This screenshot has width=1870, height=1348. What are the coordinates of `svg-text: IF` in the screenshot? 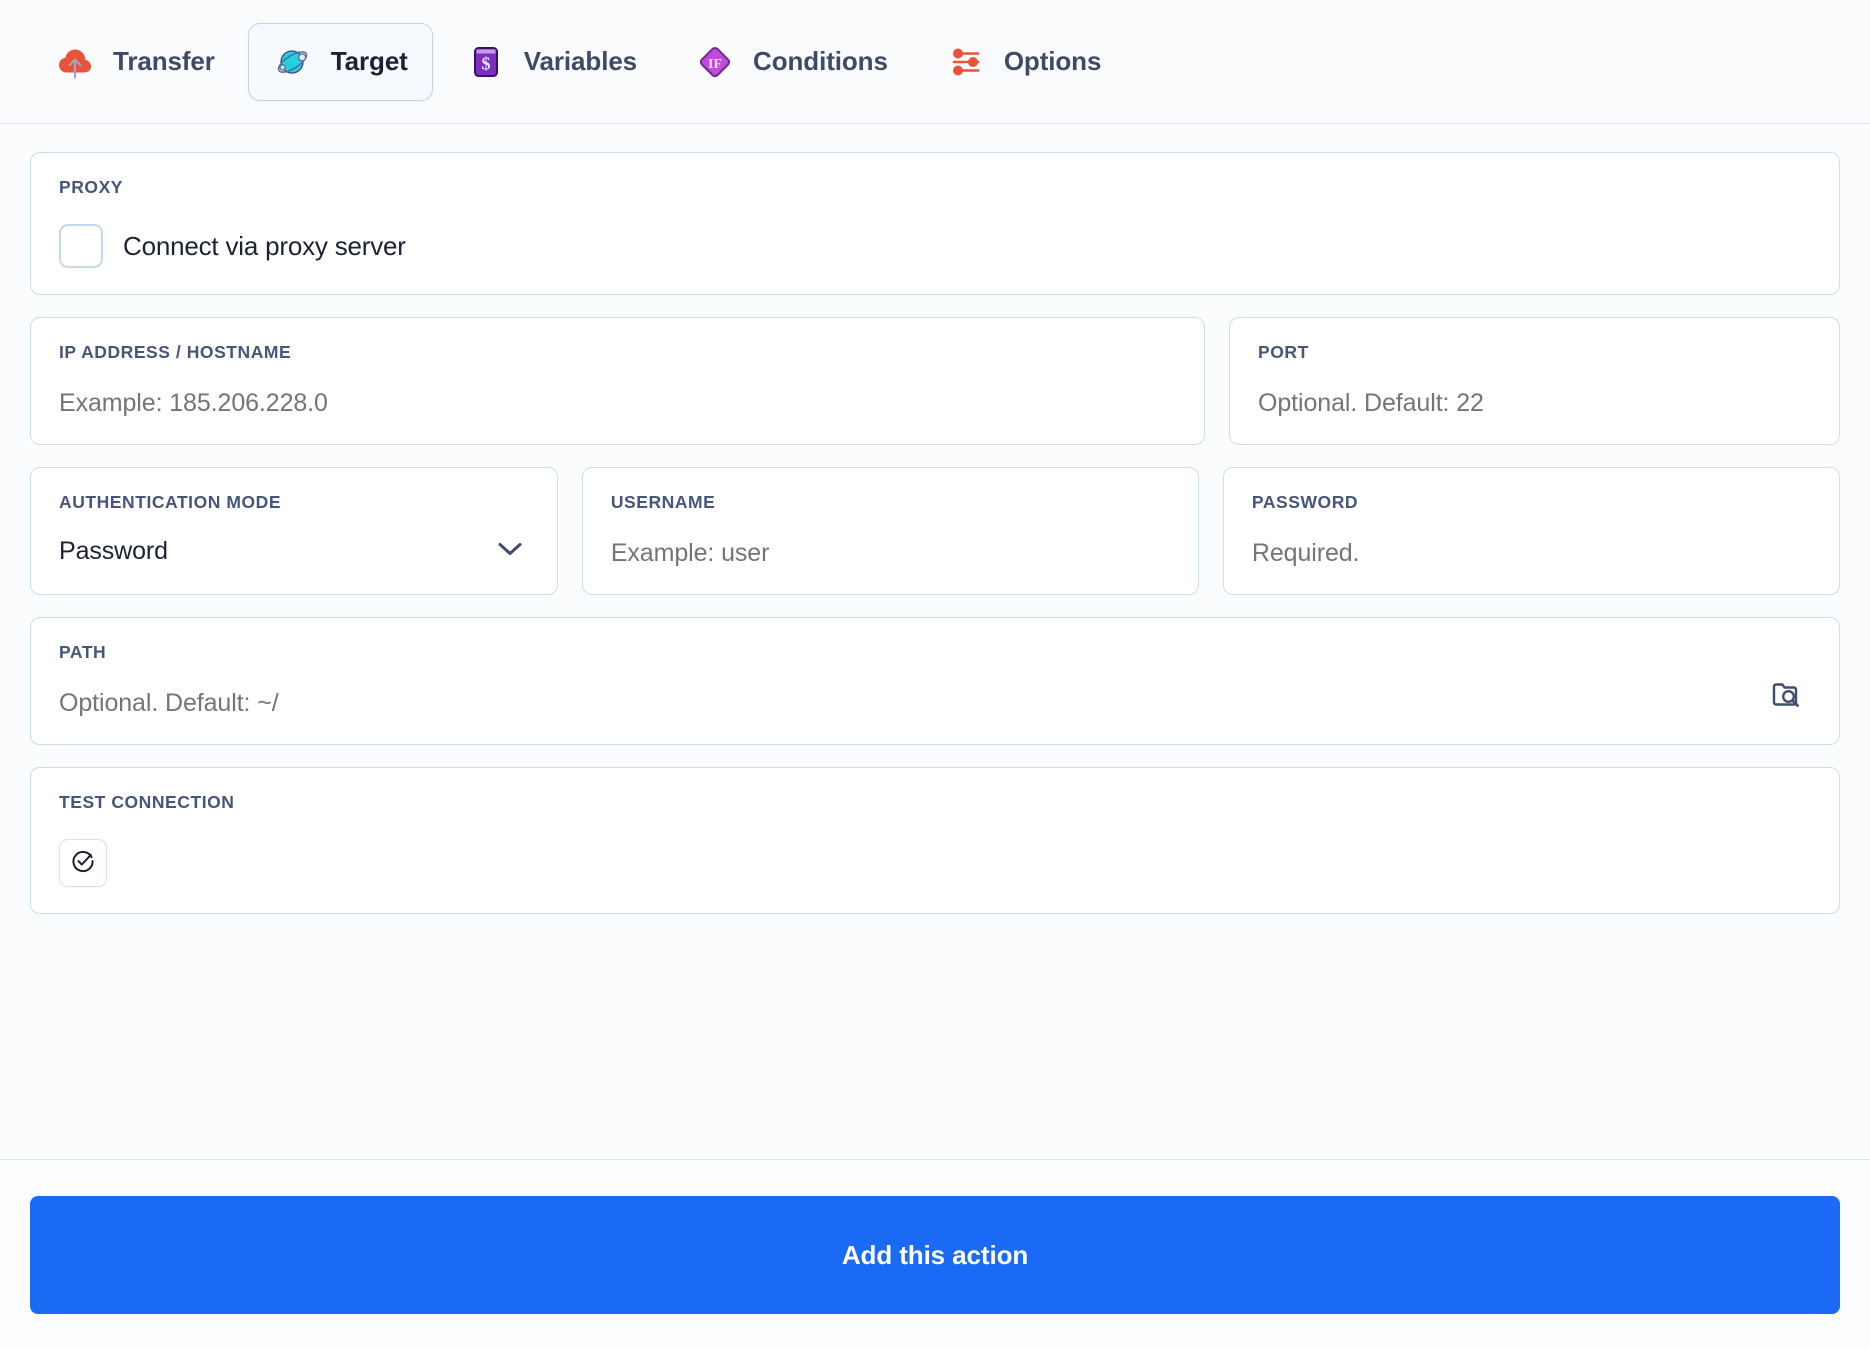 It's located at (715, 64).